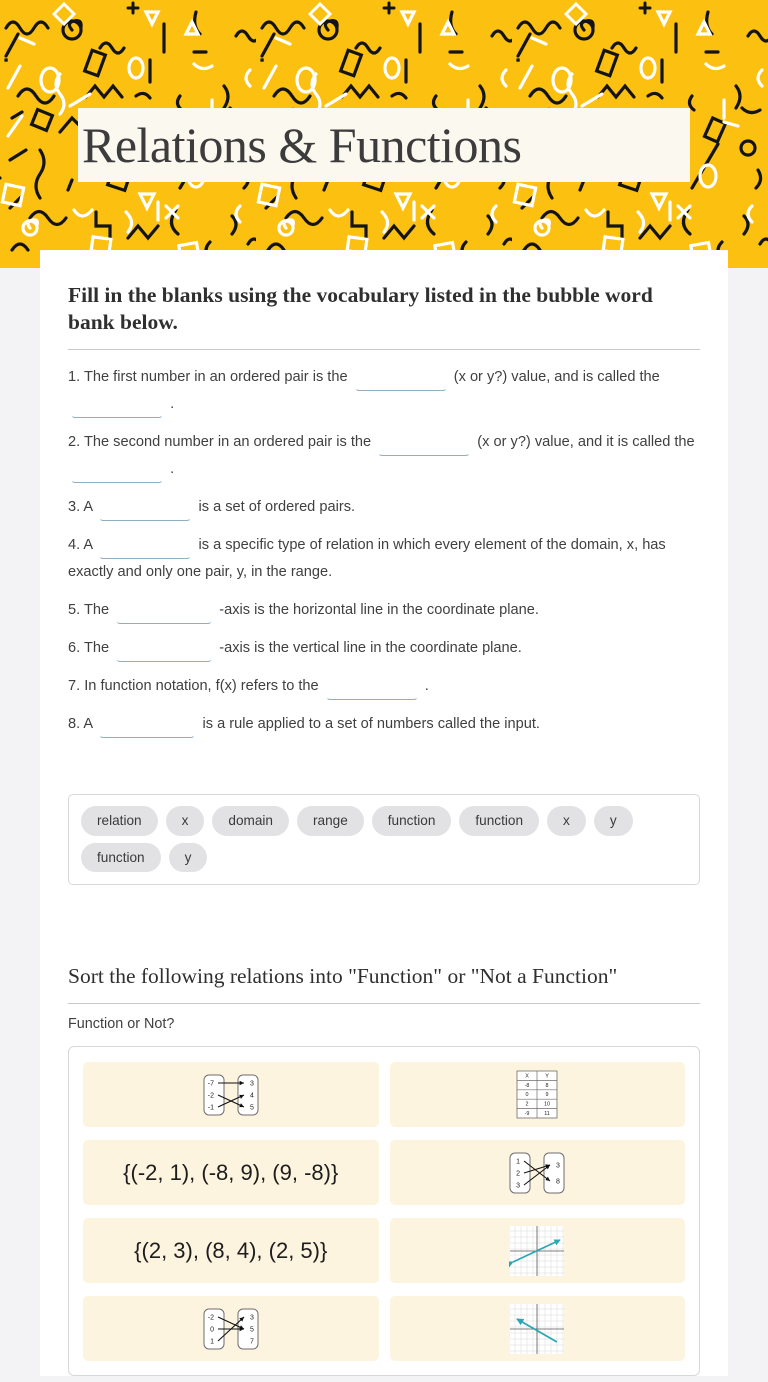 The width and height of the screenshot is (768, 1382). I want to click on svg-text: Y, so click(547, 1077).